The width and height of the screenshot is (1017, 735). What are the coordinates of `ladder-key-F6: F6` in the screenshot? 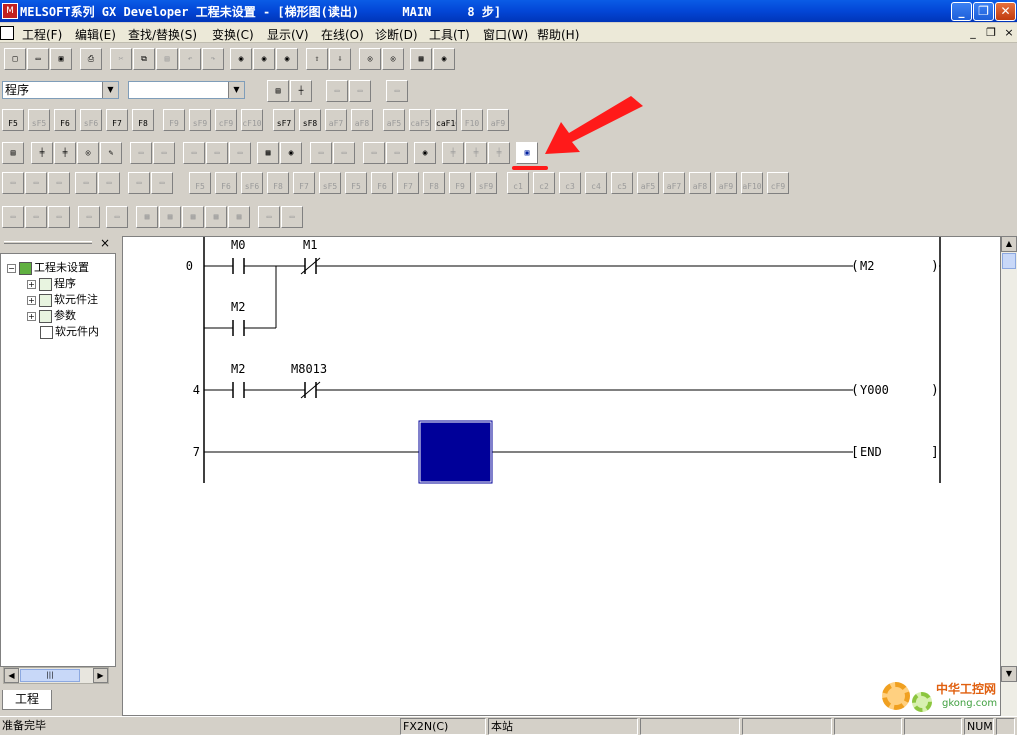 It's located at (65, 120).